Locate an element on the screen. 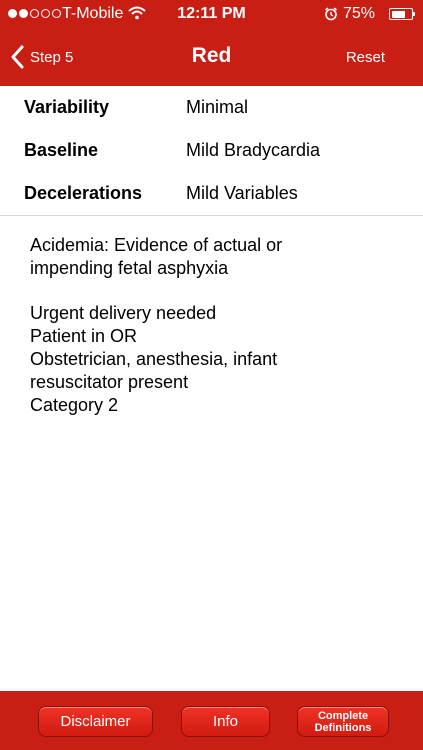 Image resolution: width=423 pixels, height=750 pixels. row-value-baseline: Mild Bradycardia is located at coordinates (253, 150).